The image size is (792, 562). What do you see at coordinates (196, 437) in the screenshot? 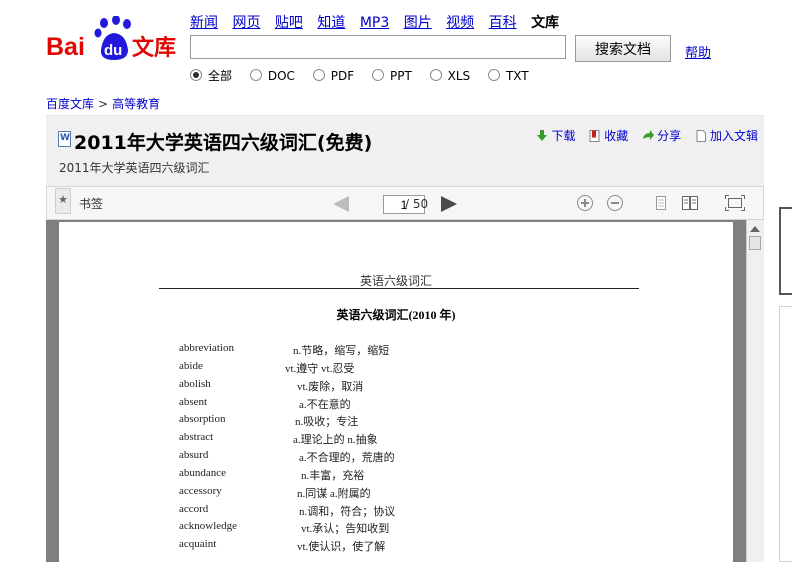
I see `vocab-word: abstract` at bounding box center [196, 437].